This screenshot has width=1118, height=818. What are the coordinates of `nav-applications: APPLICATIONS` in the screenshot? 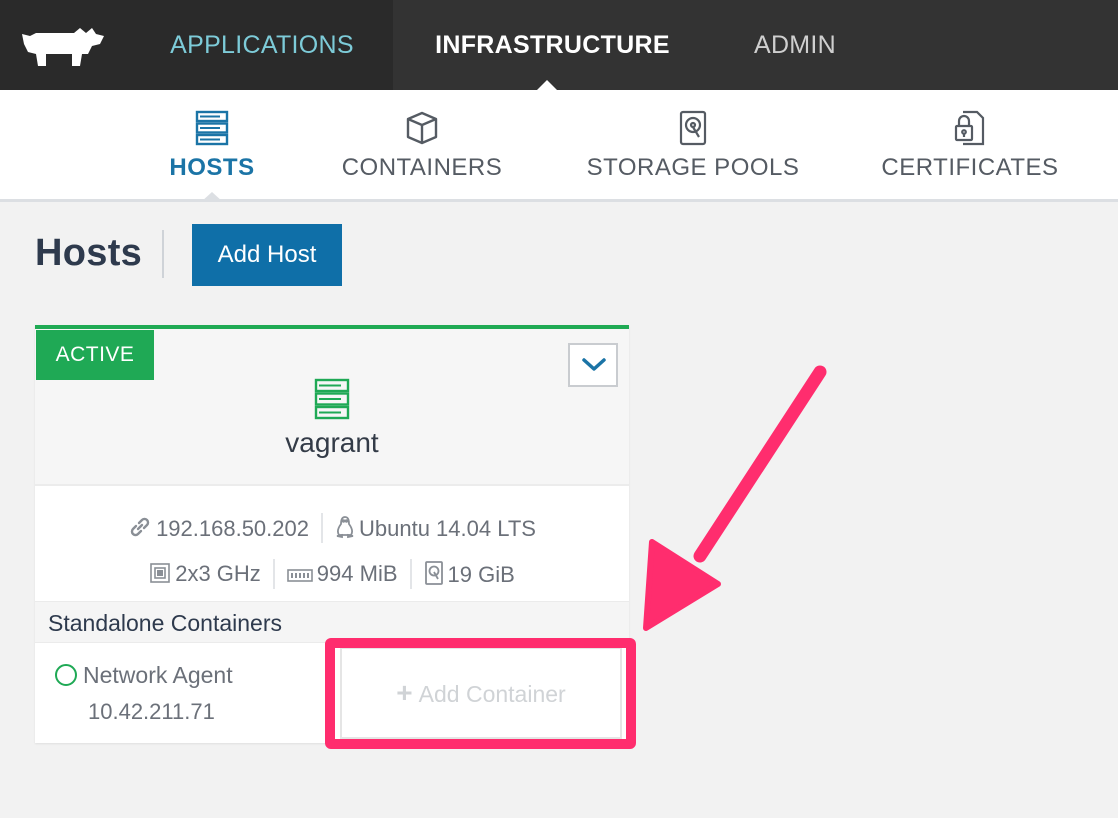 It's located at (262, 45).